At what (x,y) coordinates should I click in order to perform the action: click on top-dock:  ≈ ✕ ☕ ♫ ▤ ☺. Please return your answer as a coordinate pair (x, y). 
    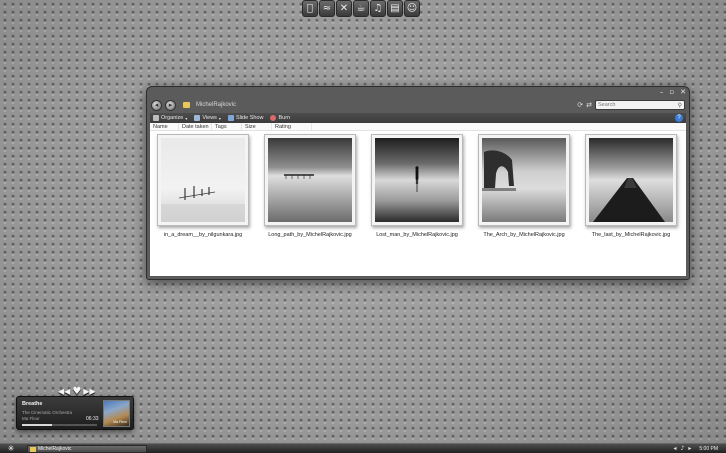
    Looking at the image, I should click on (361, 9).